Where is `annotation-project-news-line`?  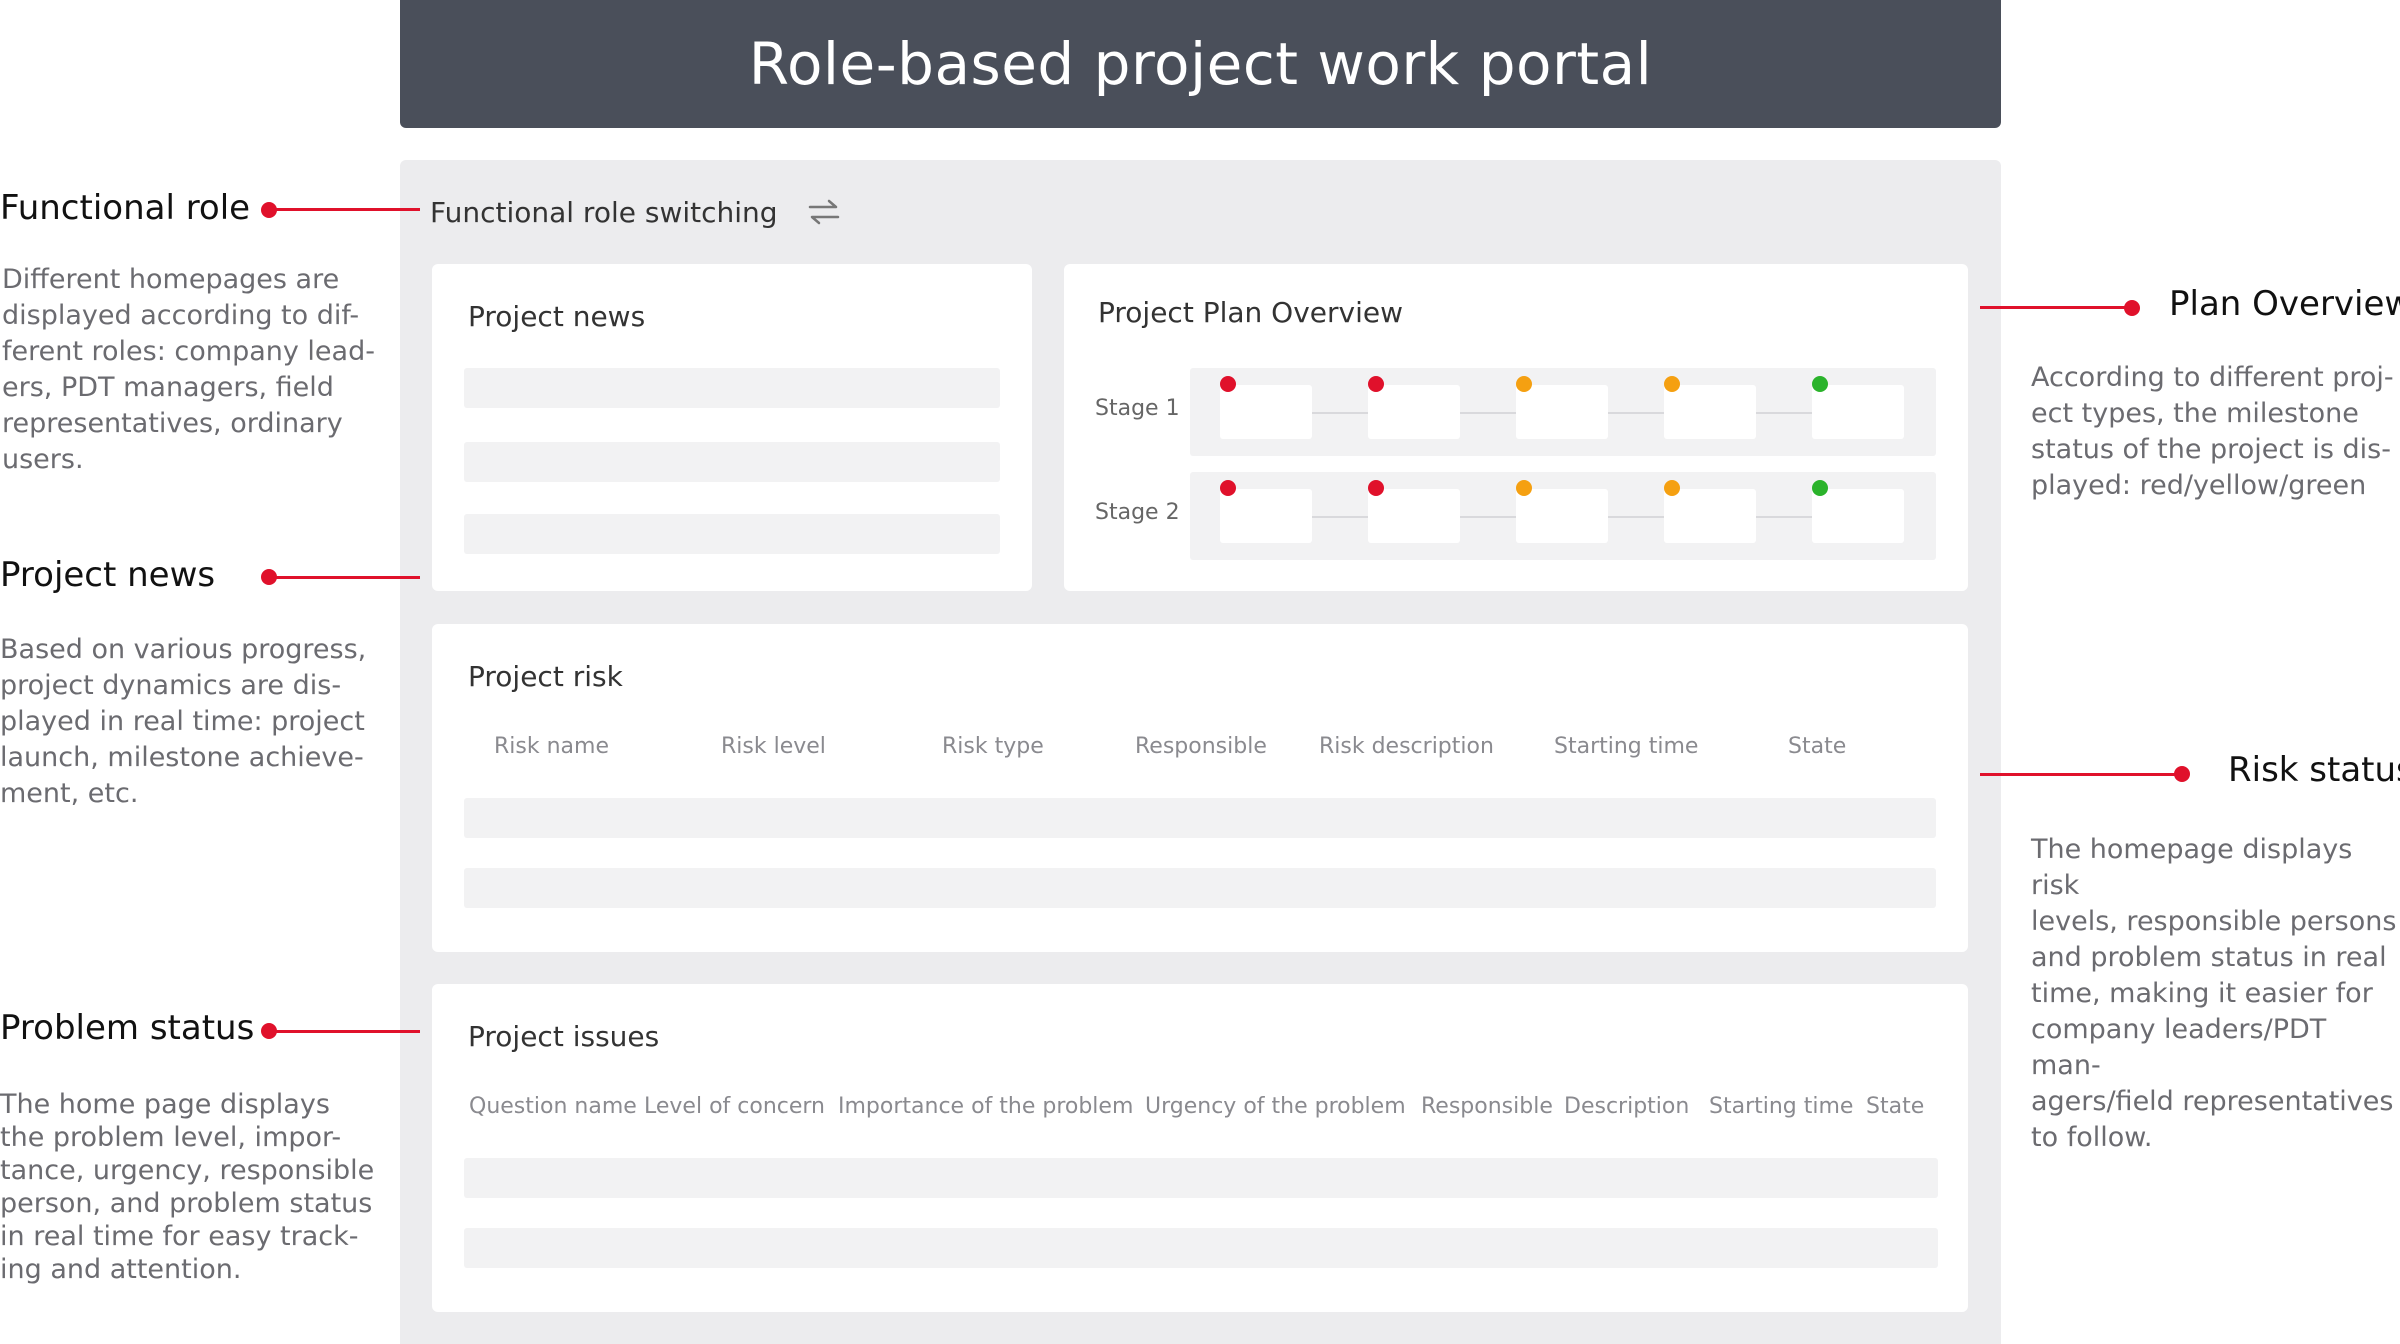
annotation-project-news-line is located at coordinates (344, 577).